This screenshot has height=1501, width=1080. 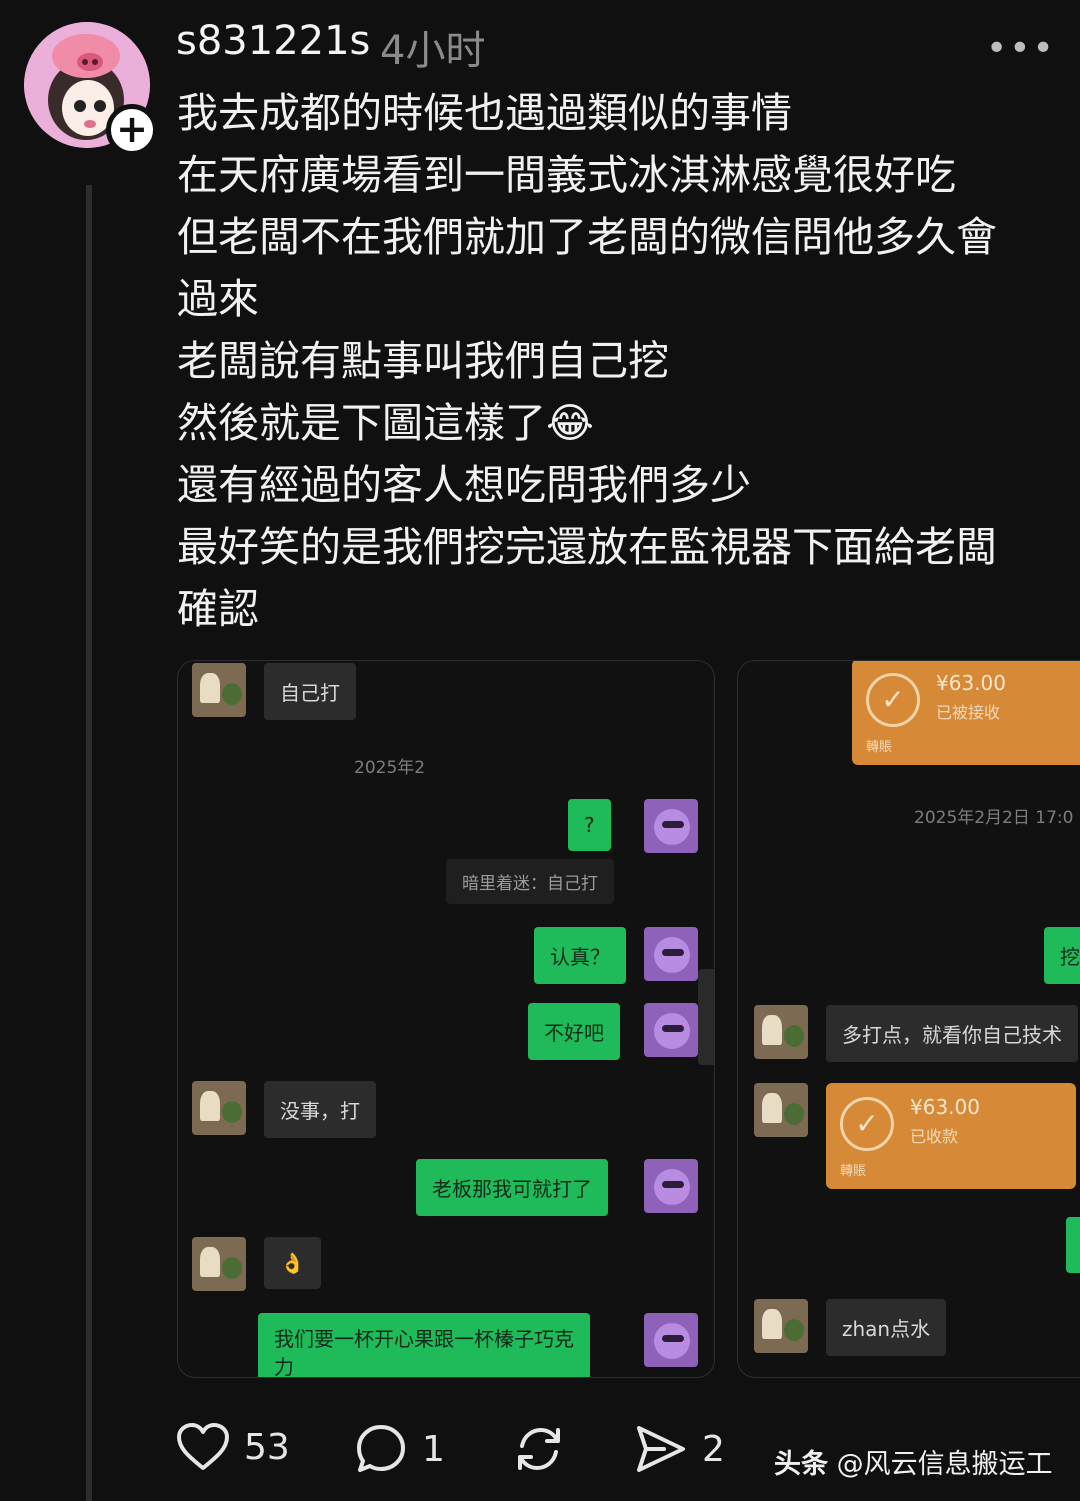 I want to click on post-time: 4小时, so click(x=433, y=51).